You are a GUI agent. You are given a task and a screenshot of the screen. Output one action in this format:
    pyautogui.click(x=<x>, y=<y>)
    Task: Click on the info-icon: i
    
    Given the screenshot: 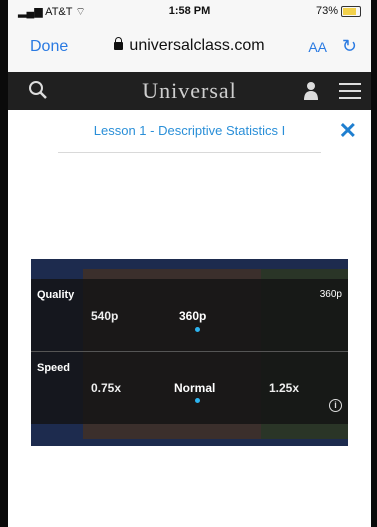 What is the action you would take?
    pyautogui.click(x=335, y=405)
    